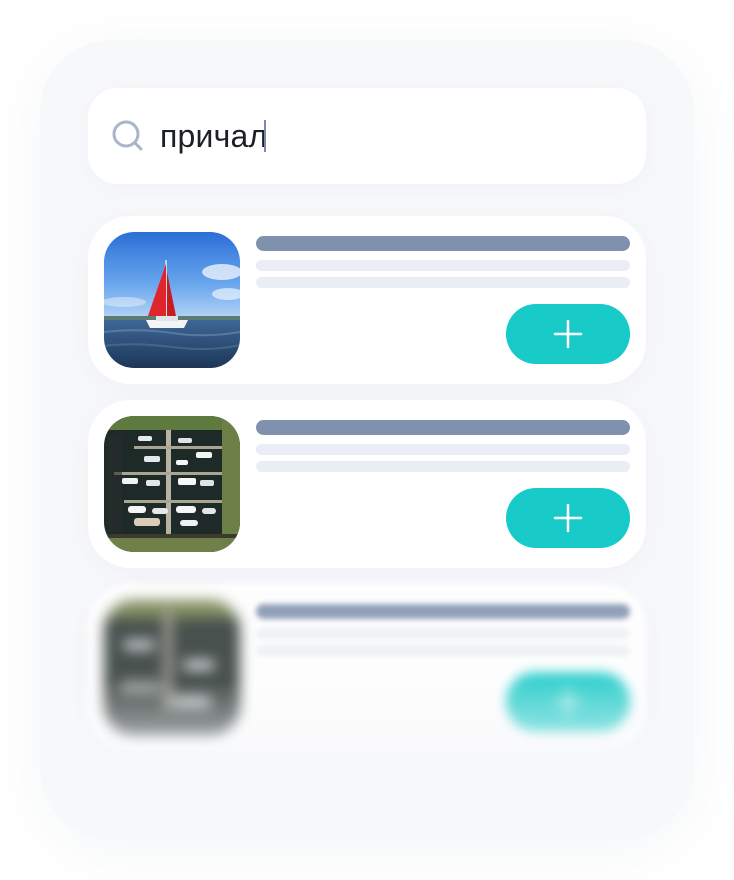  I want to click on search-bar: причал, so click(367, 136).